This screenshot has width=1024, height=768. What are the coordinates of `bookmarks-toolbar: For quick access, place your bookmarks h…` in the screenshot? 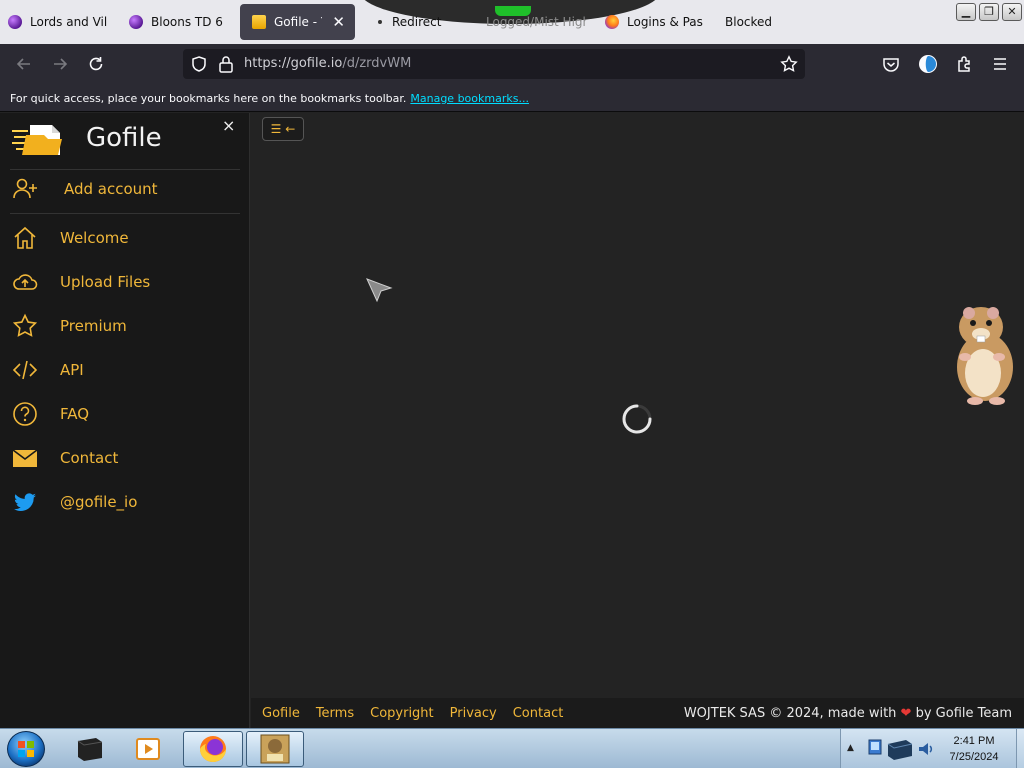 It's located at (512, 98).